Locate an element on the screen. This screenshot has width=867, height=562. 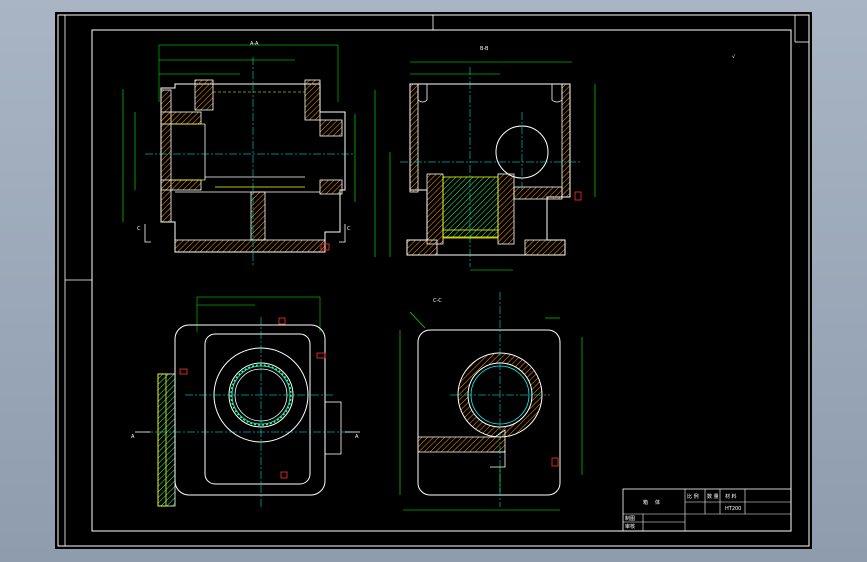
material-value: HT200 is located at coordinates (733, 509).